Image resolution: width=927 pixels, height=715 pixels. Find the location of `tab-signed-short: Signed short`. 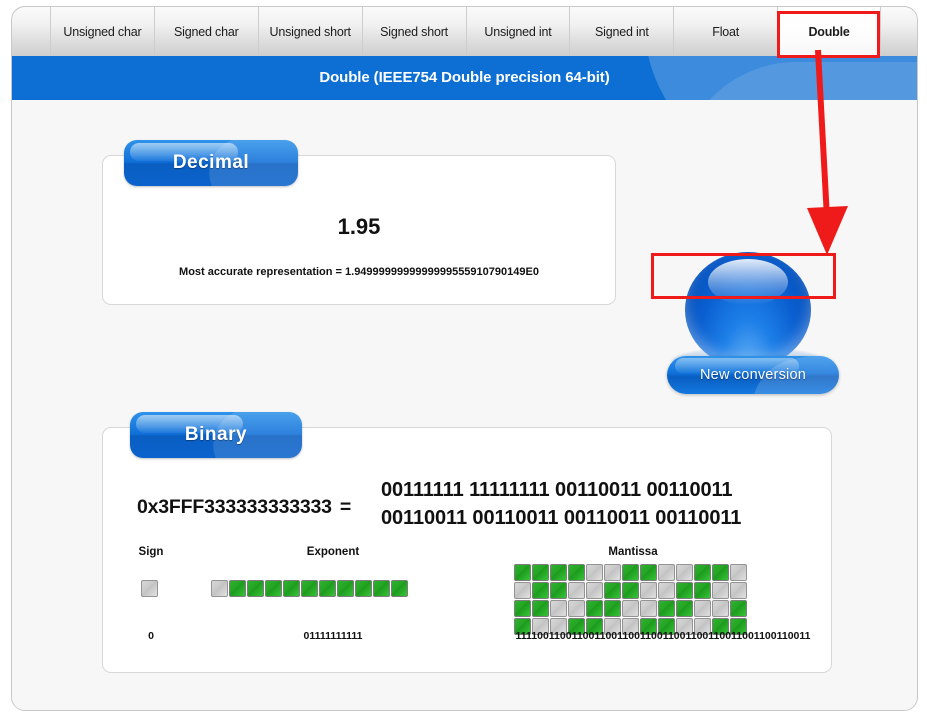

tab-signed-short: Signed short is located at coordinates (413, 31).